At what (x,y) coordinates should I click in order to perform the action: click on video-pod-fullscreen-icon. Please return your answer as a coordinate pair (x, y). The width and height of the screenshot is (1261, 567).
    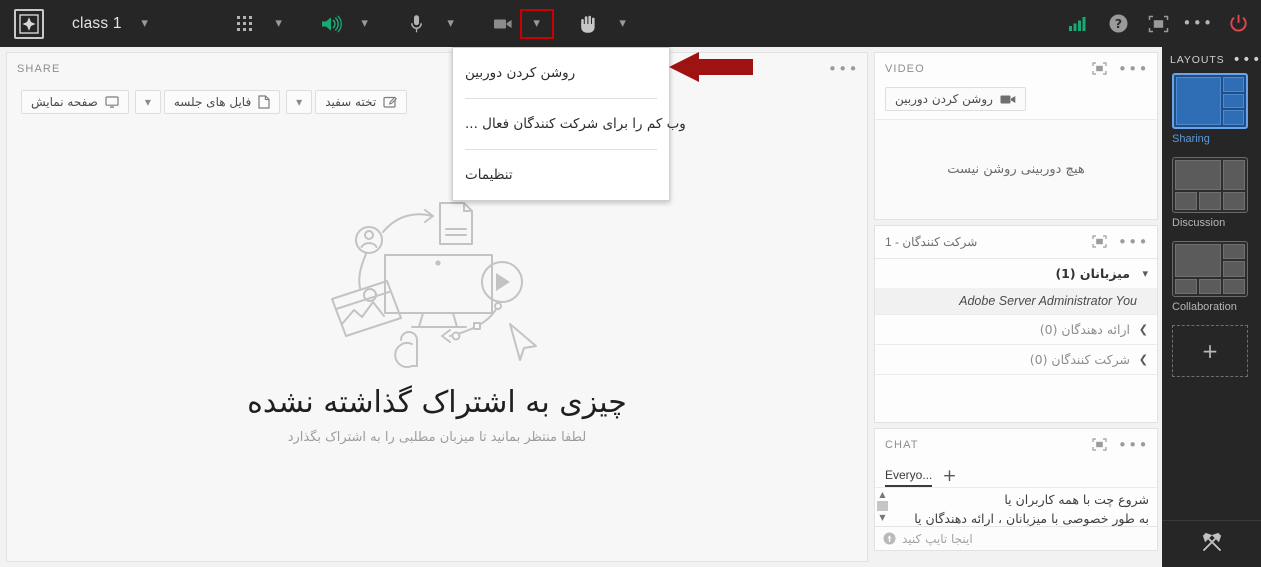
    Looking at the image, I should click on (1099, 69).